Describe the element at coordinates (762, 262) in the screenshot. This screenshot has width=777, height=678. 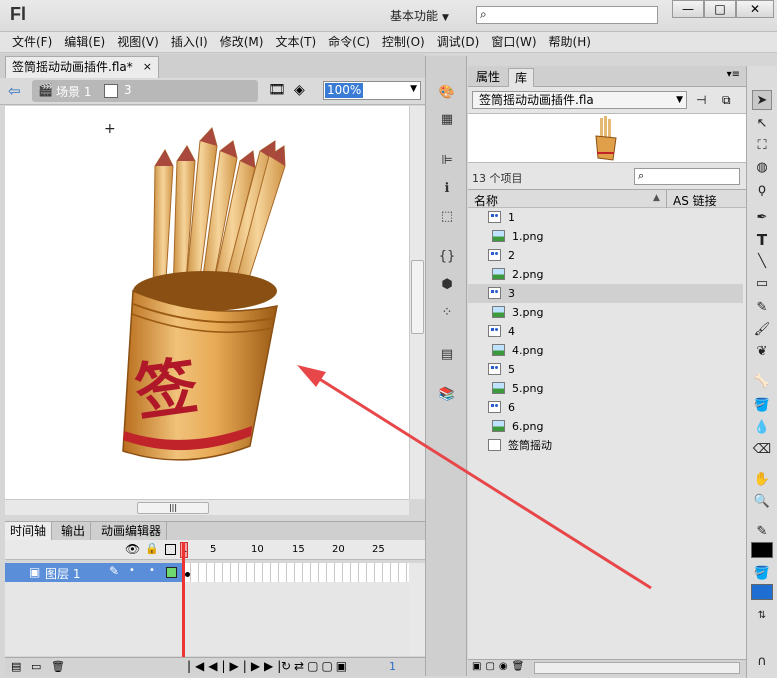
I see `line-tool-icon: ╲` at that location.